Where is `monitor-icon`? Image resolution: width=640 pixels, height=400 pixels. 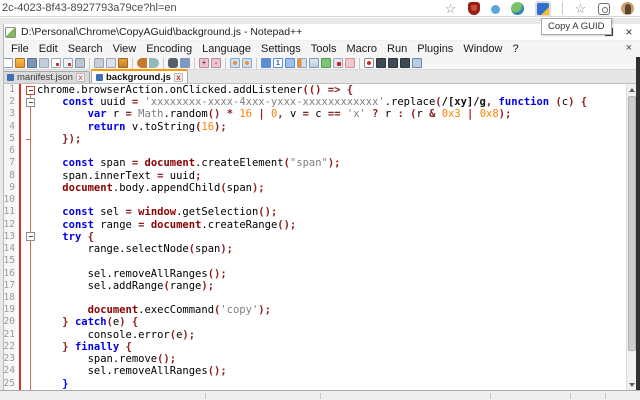 monitor-icon is located at coordinates (326, 63).